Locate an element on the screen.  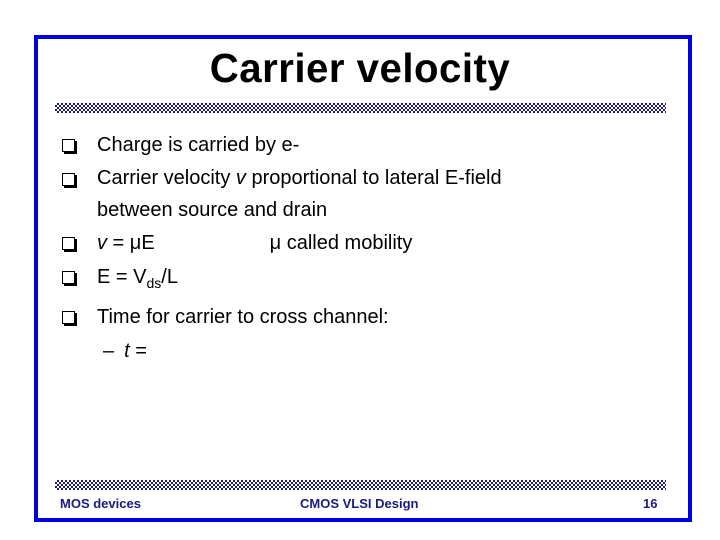
equation-text: /L is located at coordinates (169, 277).